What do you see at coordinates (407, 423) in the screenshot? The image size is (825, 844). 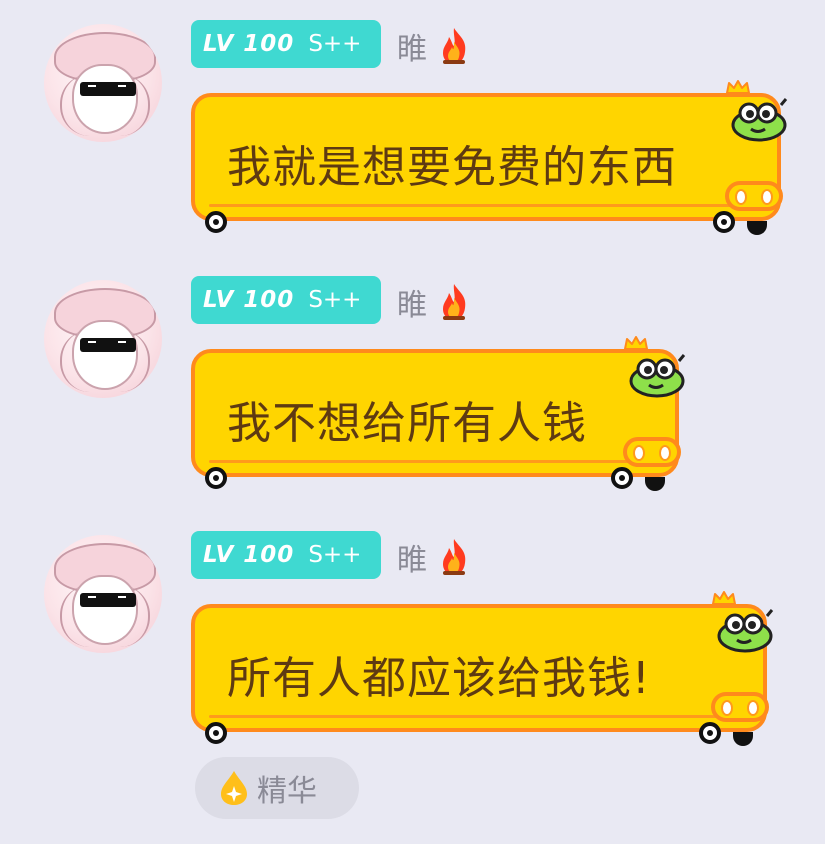 I see `message-text: 我不想给所有人钱` at bounding box center [407, 423].